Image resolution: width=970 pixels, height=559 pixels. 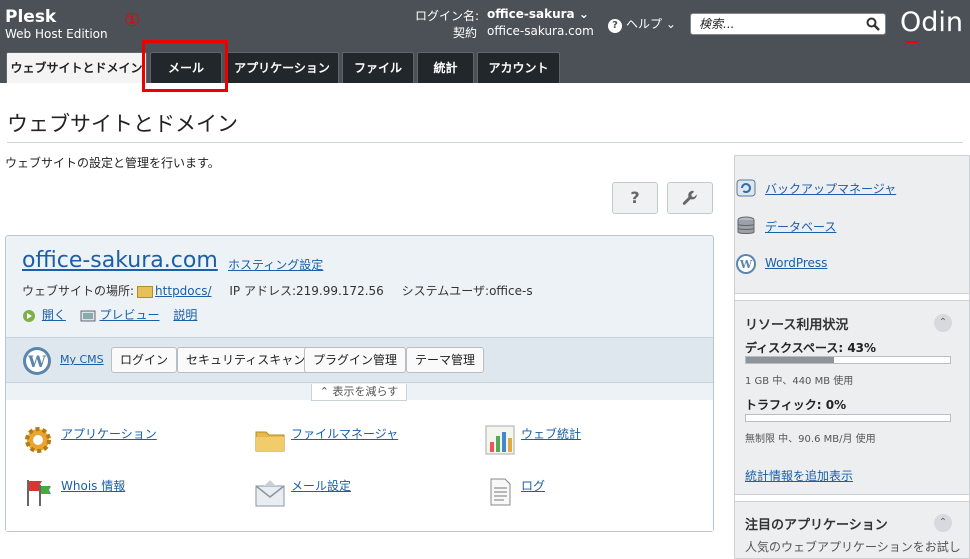 What do you see at coordinates (120, 260) in the screenshot?
I see `domain-link: office-sakura.com` at bounding box center [120, 260].